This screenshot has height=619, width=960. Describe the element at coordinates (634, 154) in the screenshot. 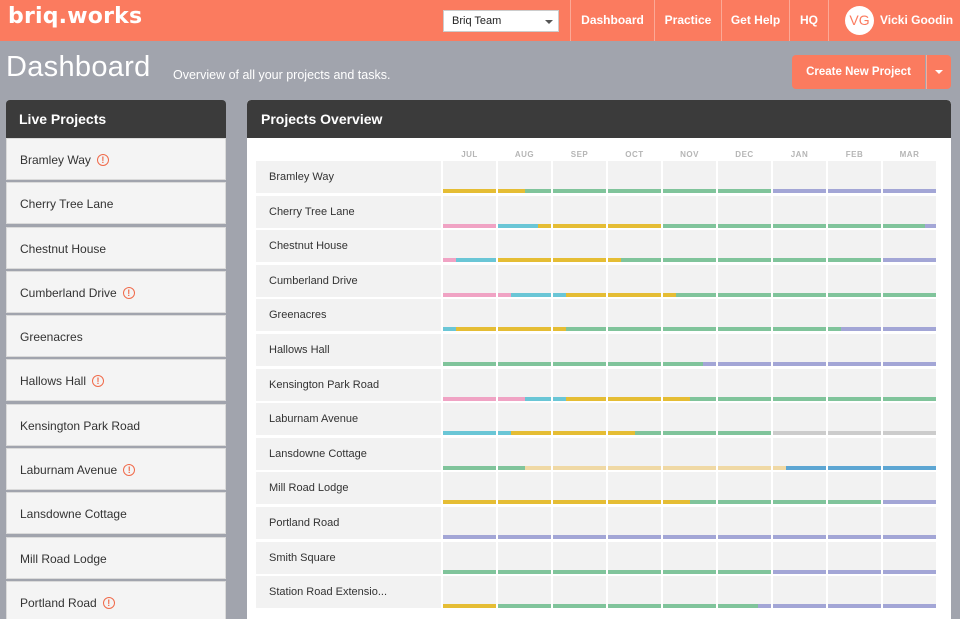

I see `month-label: OCT` at that location.